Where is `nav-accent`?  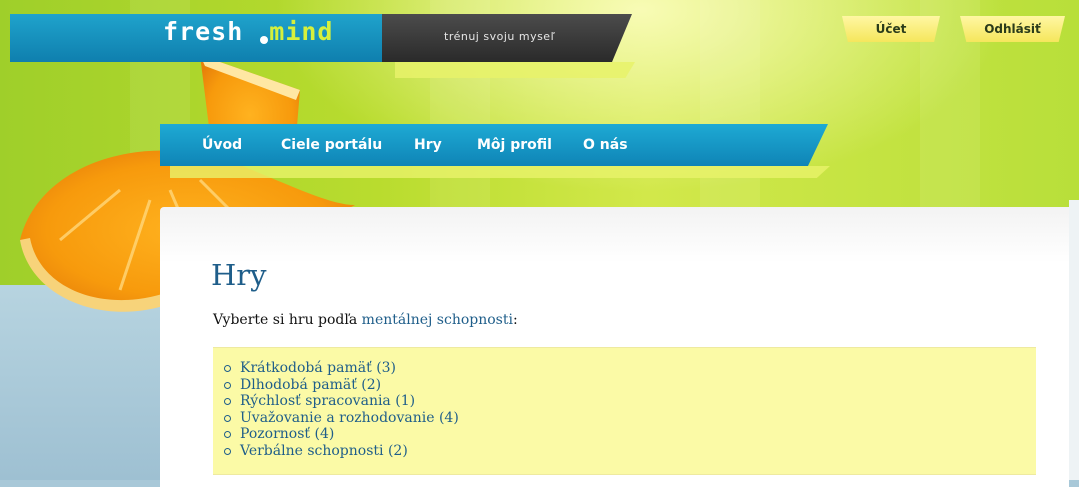
nav-accent is located at coordinates (500, 172).